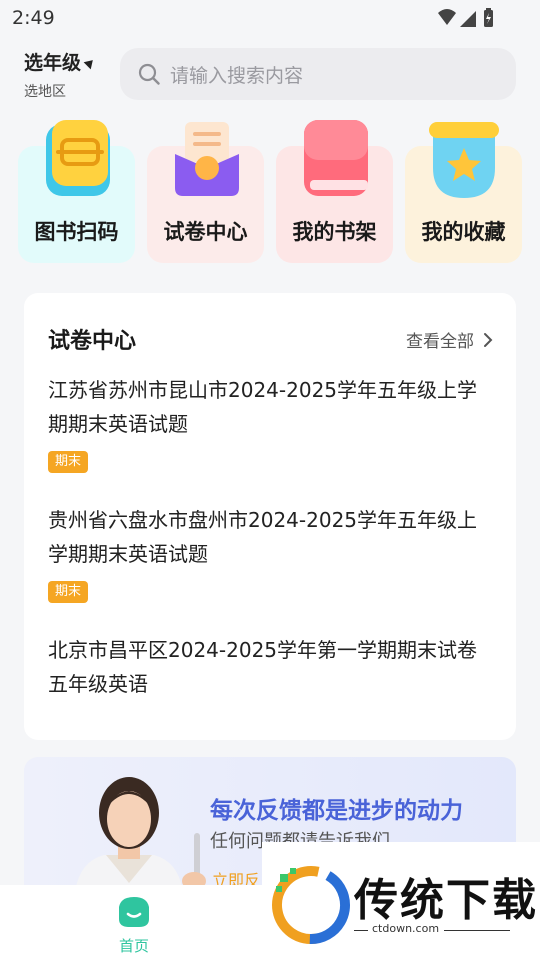 The height and width of the screenshot is (960, 540). What do you see at coordinates (133, 946) in the screenshot?
I see `tab-home-label: 首页` at bounding box center [133, 946].